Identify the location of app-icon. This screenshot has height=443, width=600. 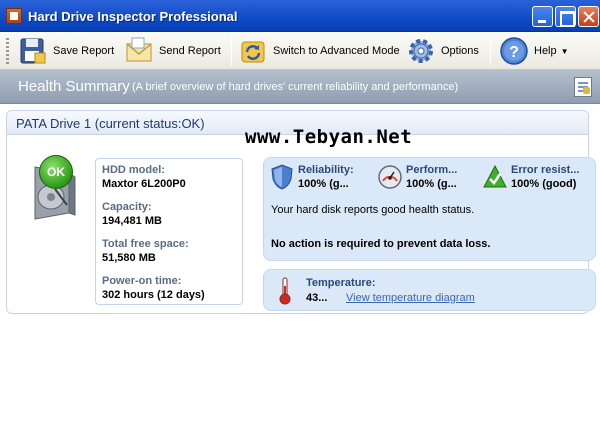
(14, 16).